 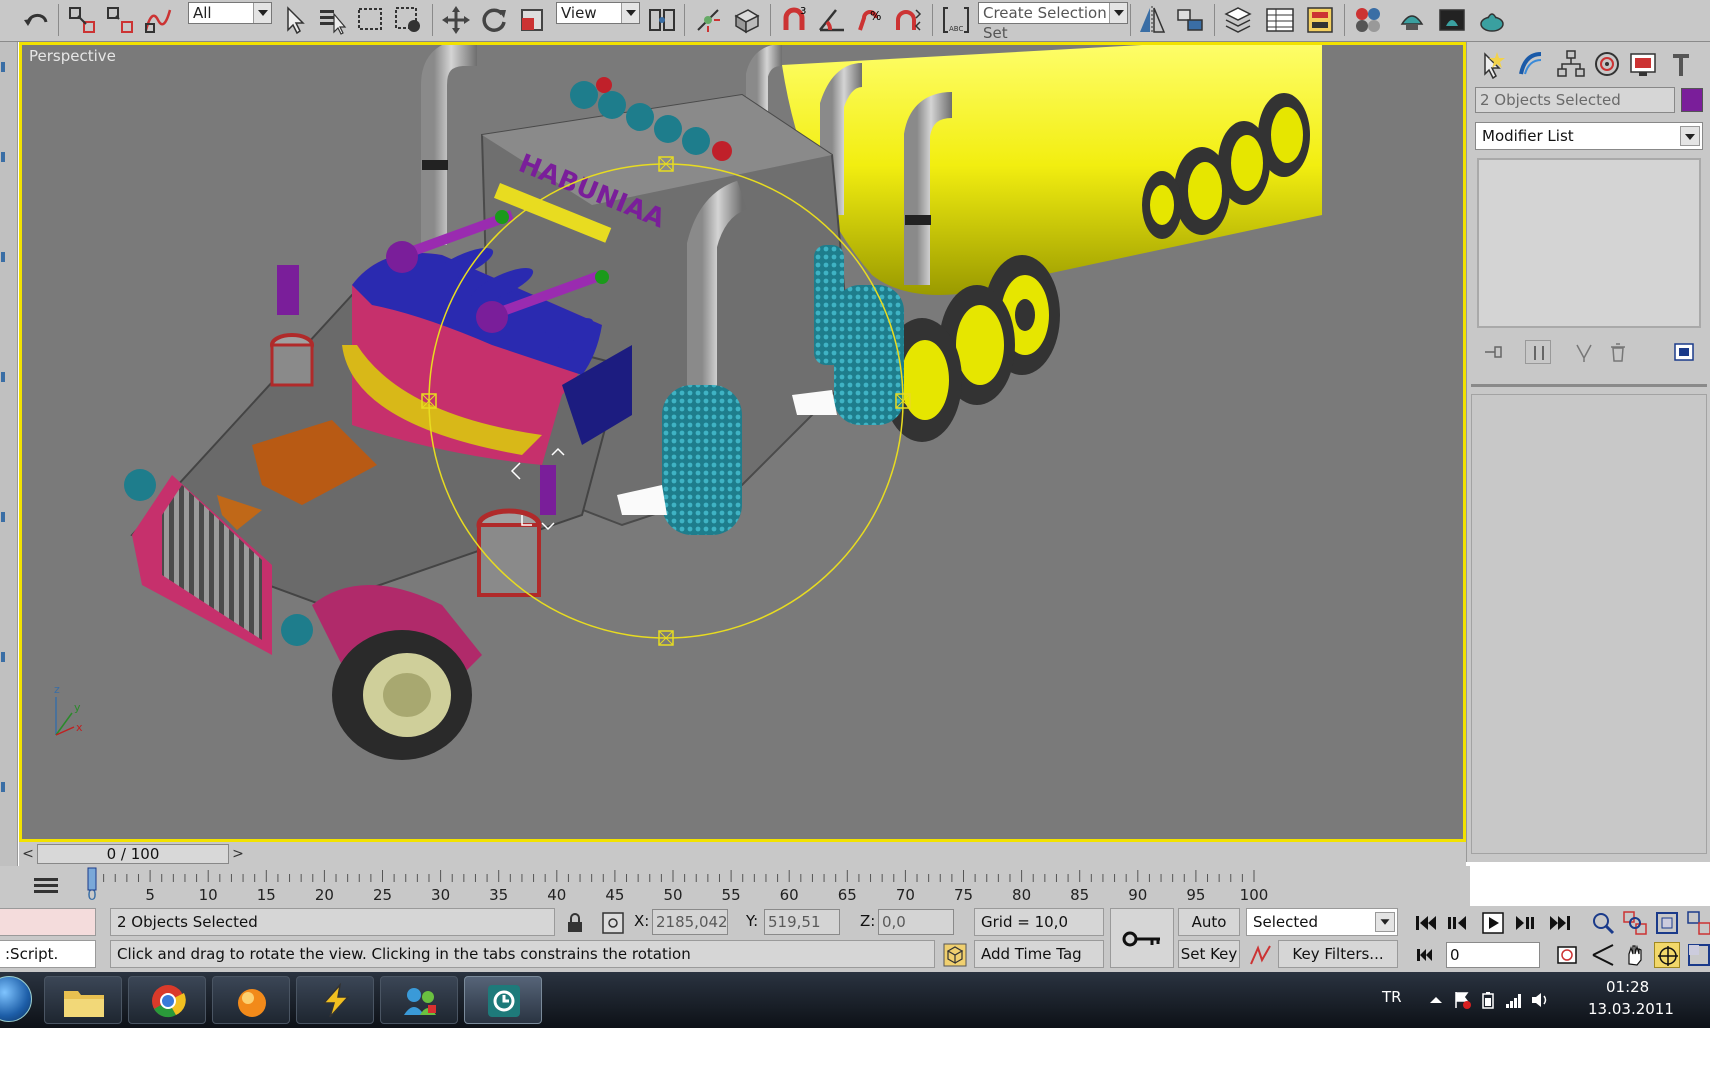 I want to click on move-icon, so click(x=456, y=20).